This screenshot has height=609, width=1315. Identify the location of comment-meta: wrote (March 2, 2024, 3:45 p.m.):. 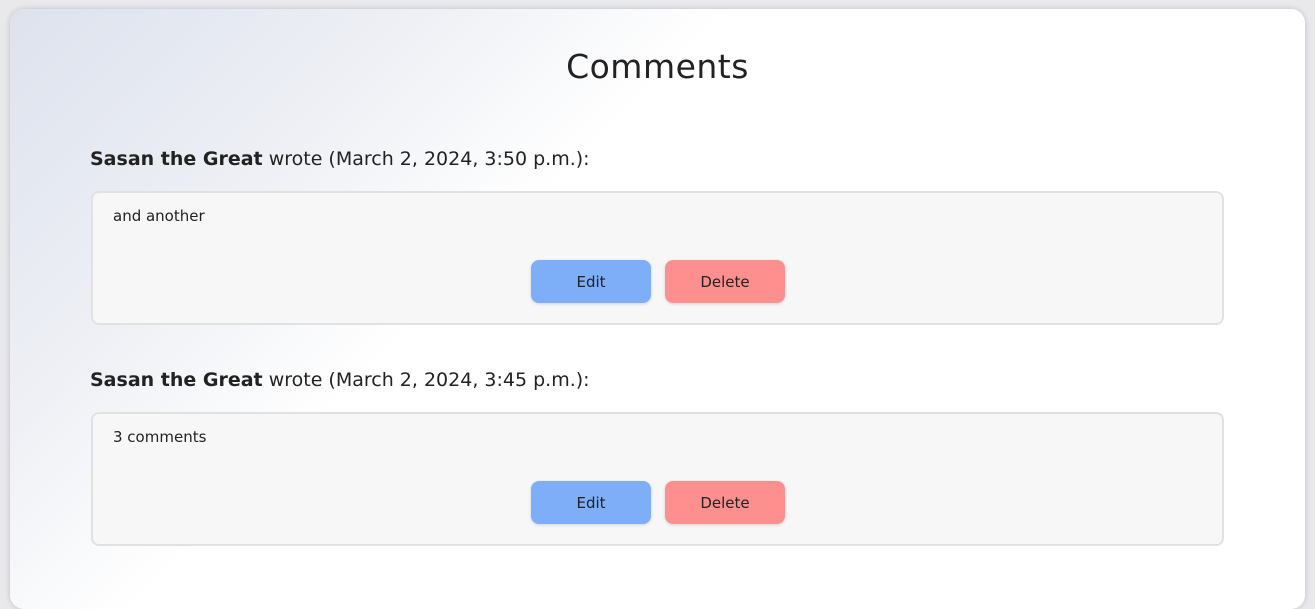
(426, 380).